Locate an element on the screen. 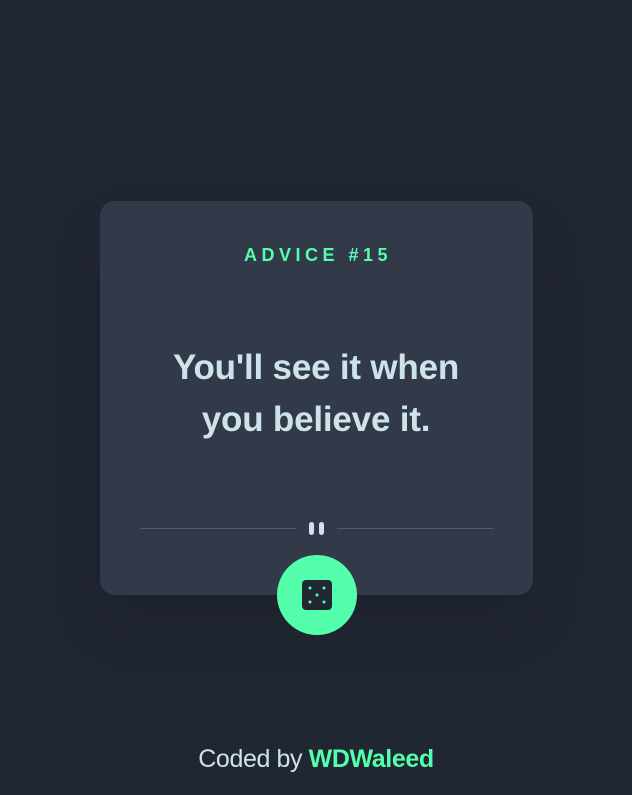  advice-number: ADVICE #15 is located at coordinates (318, 255).